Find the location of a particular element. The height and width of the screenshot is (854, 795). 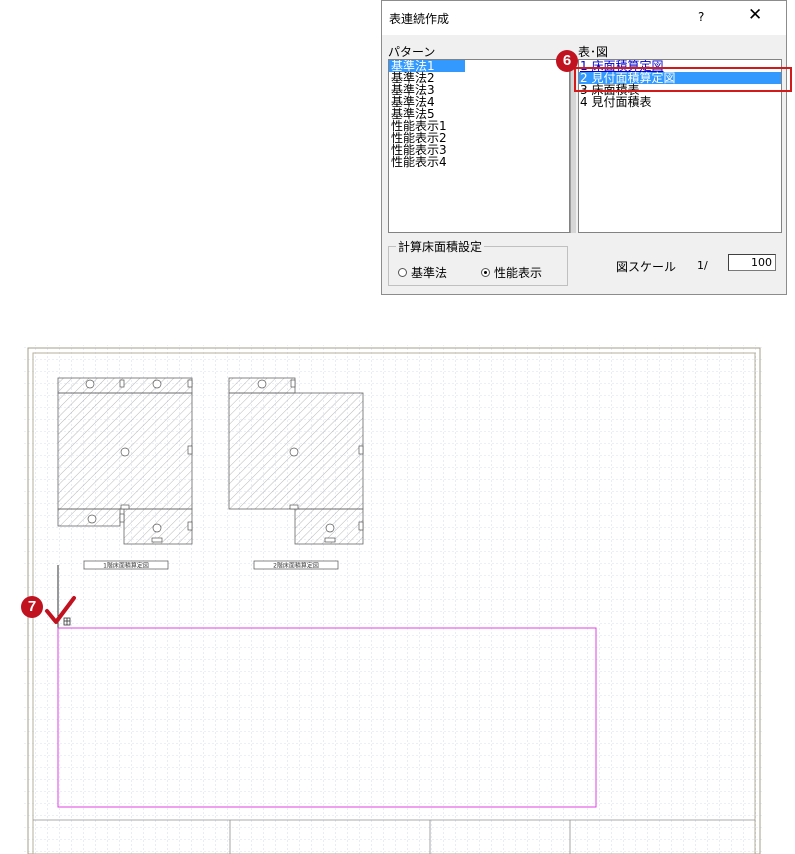

dialog-titlebar: 表連続作成 ? ✕ is located at coordinates (584, 18).